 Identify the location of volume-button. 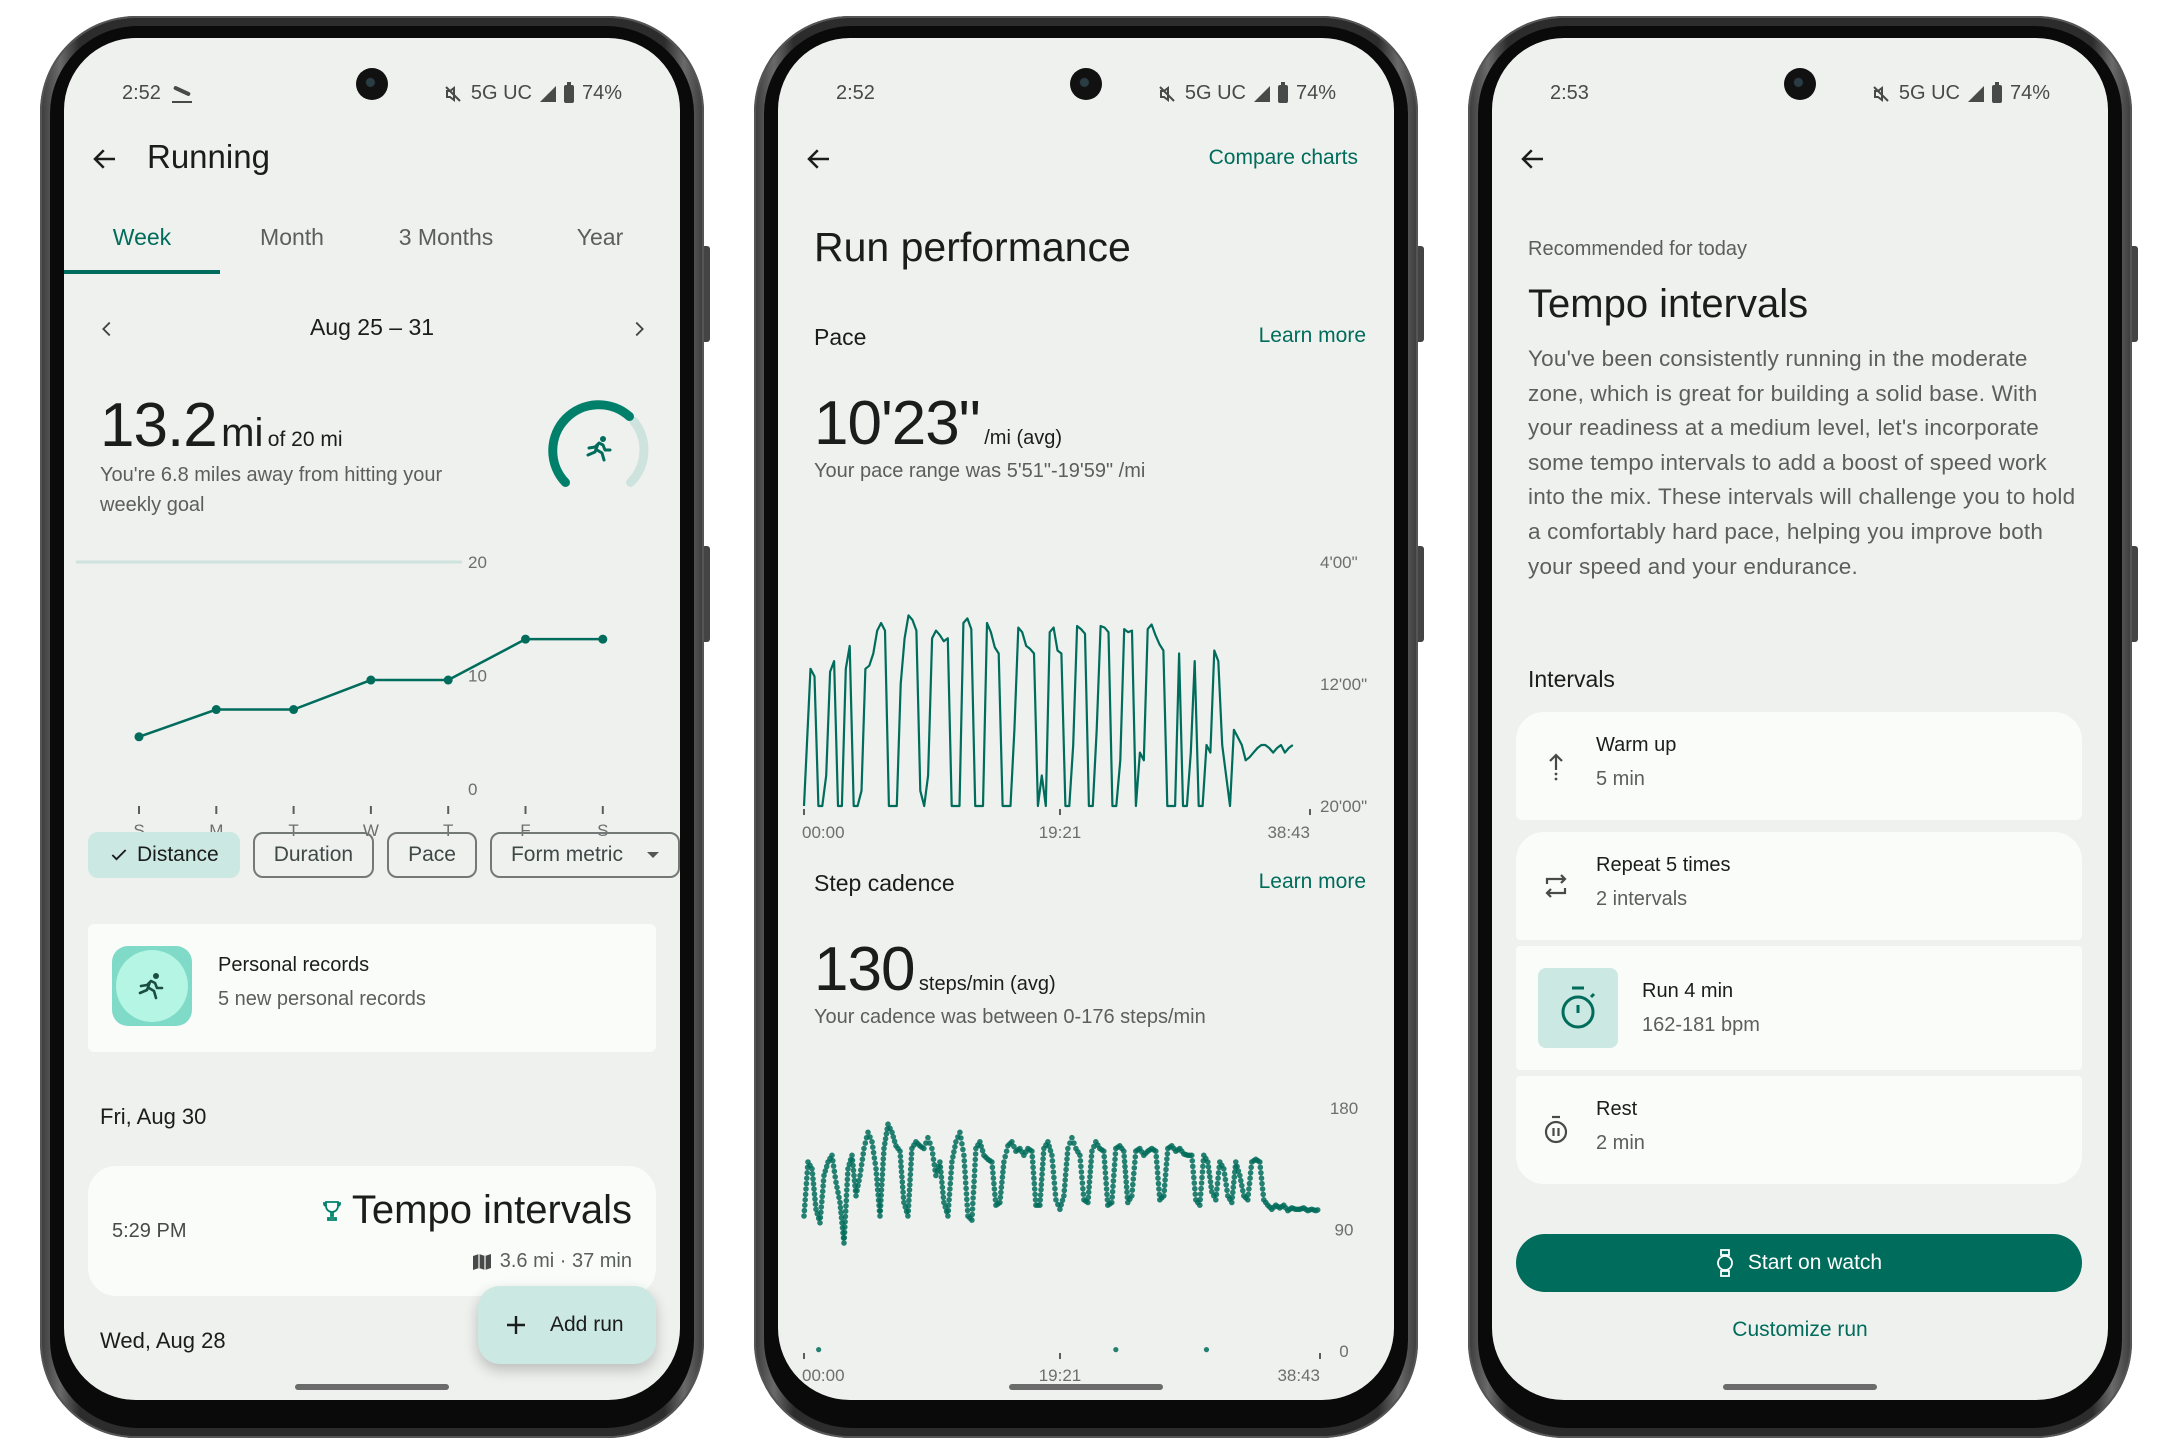
(2135, 594).